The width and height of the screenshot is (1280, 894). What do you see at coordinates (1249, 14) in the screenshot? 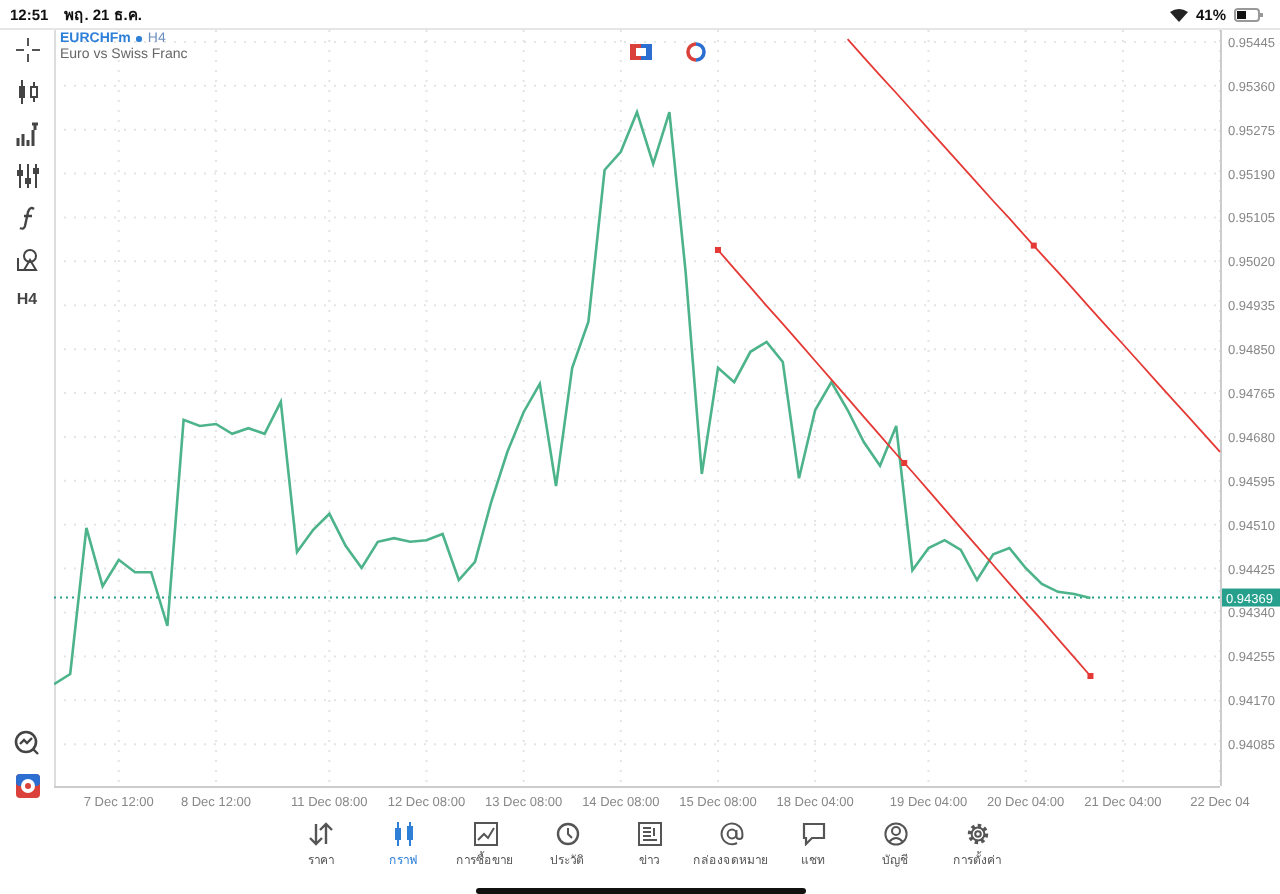
I see `battery-icon` at bounding box center [1249, 14].